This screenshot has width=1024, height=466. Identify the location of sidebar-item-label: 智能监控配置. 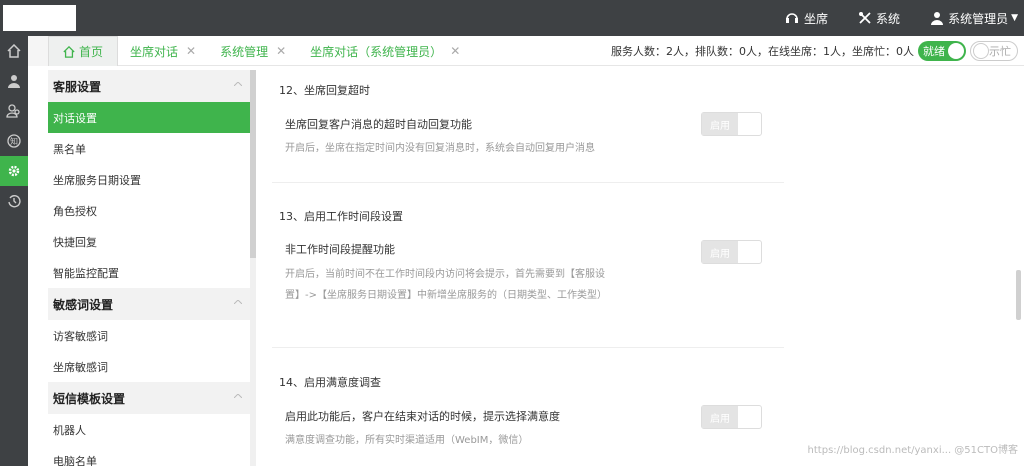
(86, 273).